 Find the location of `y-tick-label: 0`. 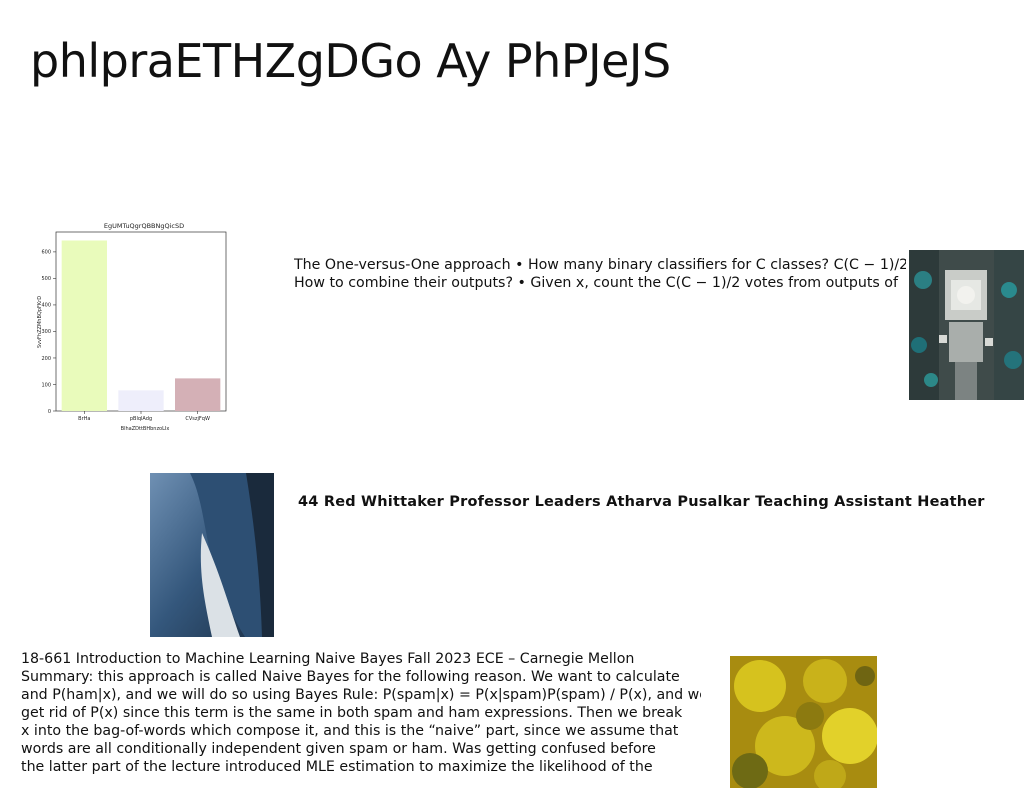

y-tick-label: 0 is located at coordinates (49, 412).